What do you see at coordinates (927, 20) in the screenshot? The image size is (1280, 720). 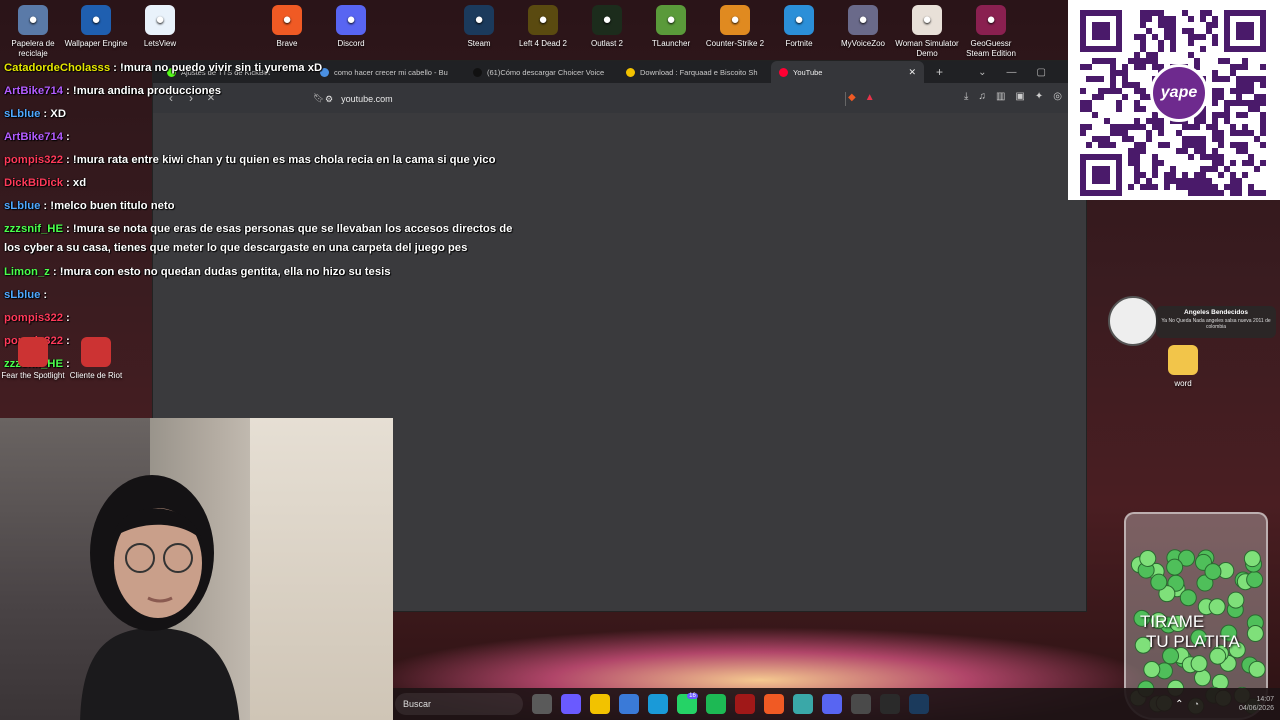 I see `woman-simulator-icon: ●` at bounding box center [927, 20].